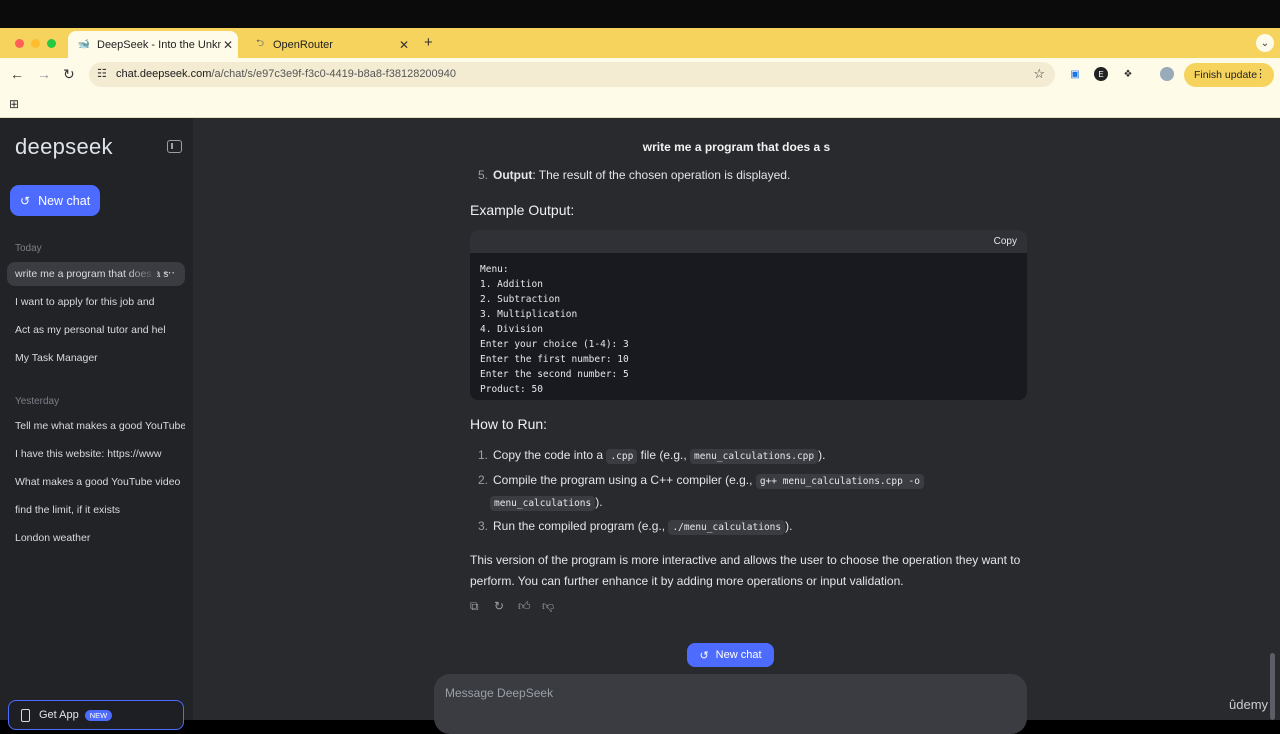  What do you see at coordinates (53, 538) in the screenshot?
I see `chat-item-label: London weather` at bounding box center [53, 538].